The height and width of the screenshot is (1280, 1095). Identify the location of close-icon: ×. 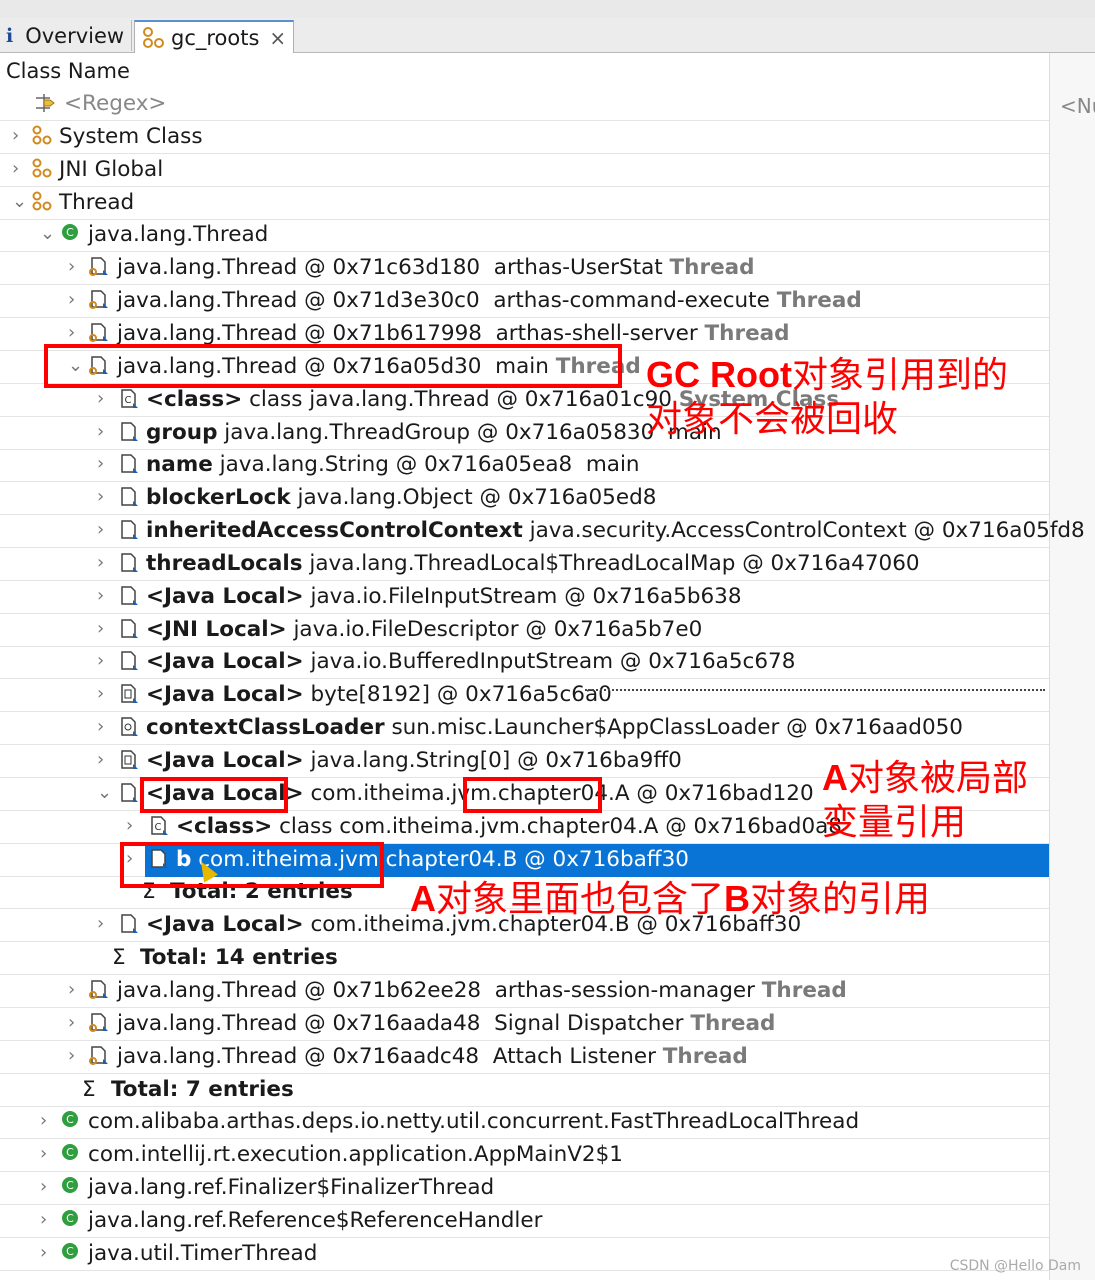
(277, 38).